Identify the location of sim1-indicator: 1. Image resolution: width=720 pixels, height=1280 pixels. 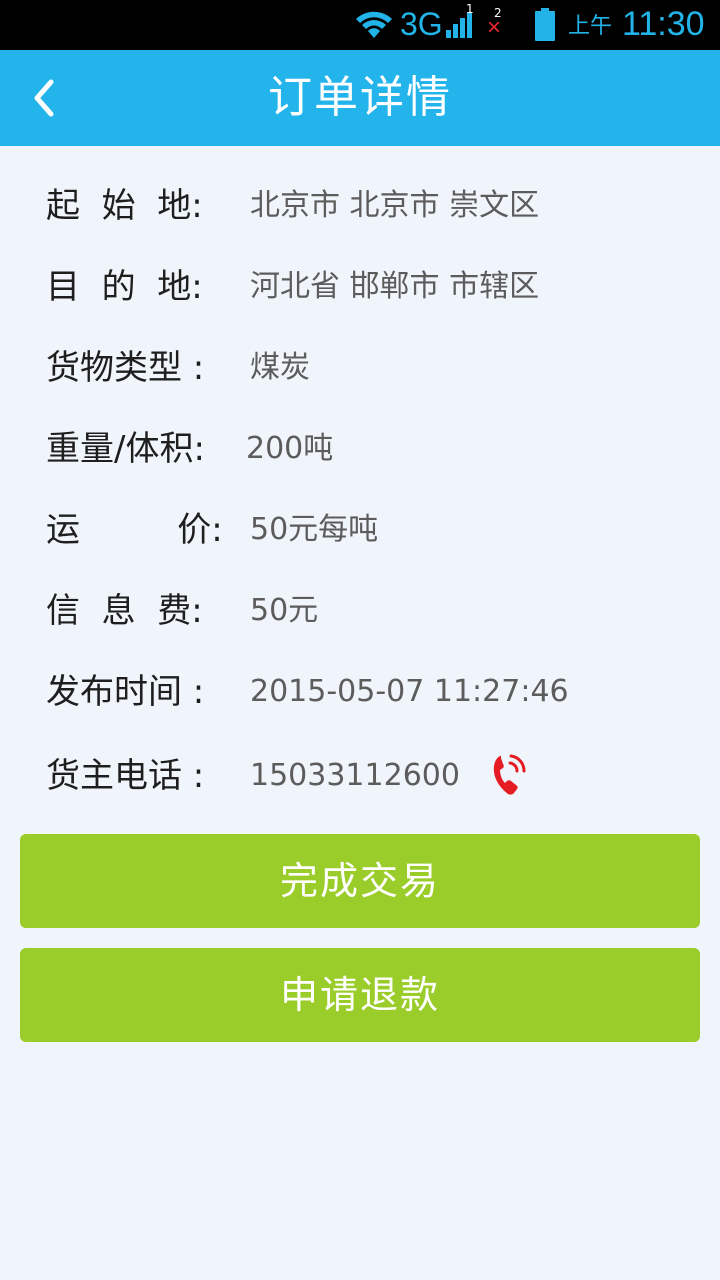
(470, 9).